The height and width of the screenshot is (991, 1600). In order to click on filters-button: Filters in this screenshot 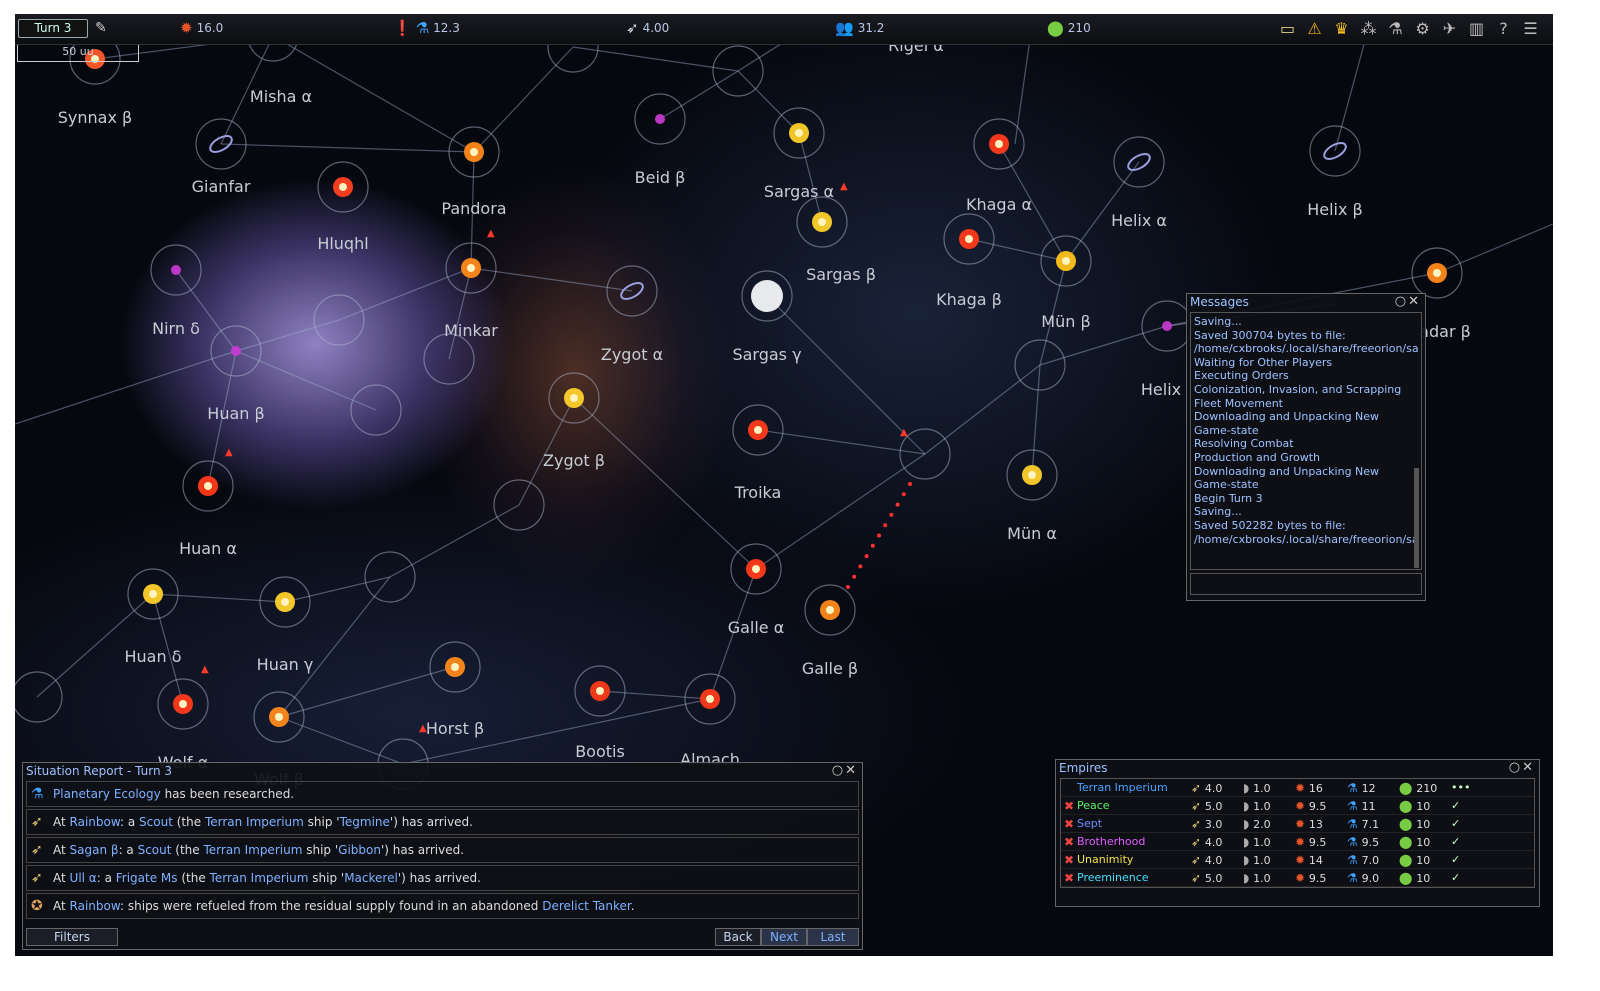, I will do `click(72, 937)`.